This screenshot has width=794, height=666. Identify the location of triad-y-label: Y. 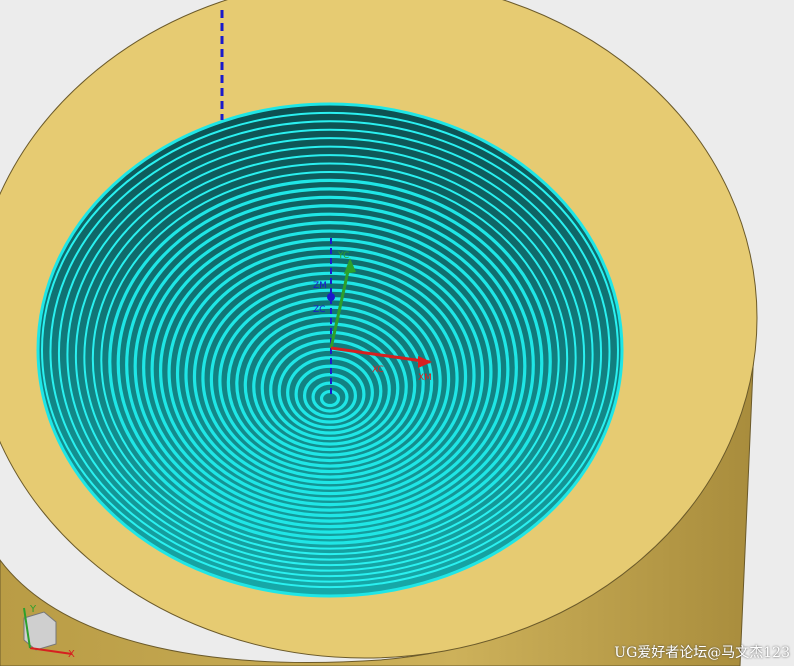
(33, 609).